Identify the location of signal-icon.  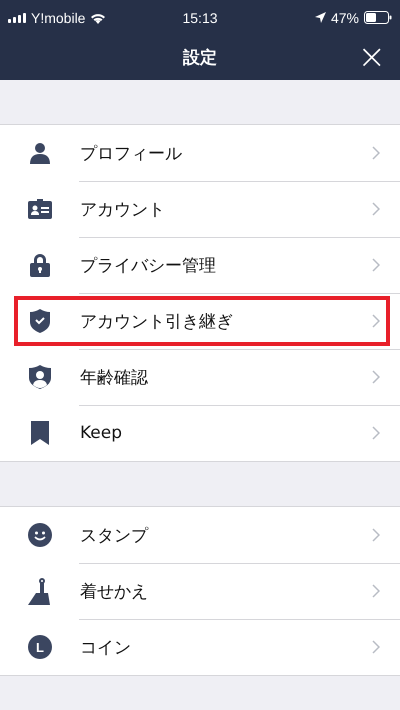
(17, 17).